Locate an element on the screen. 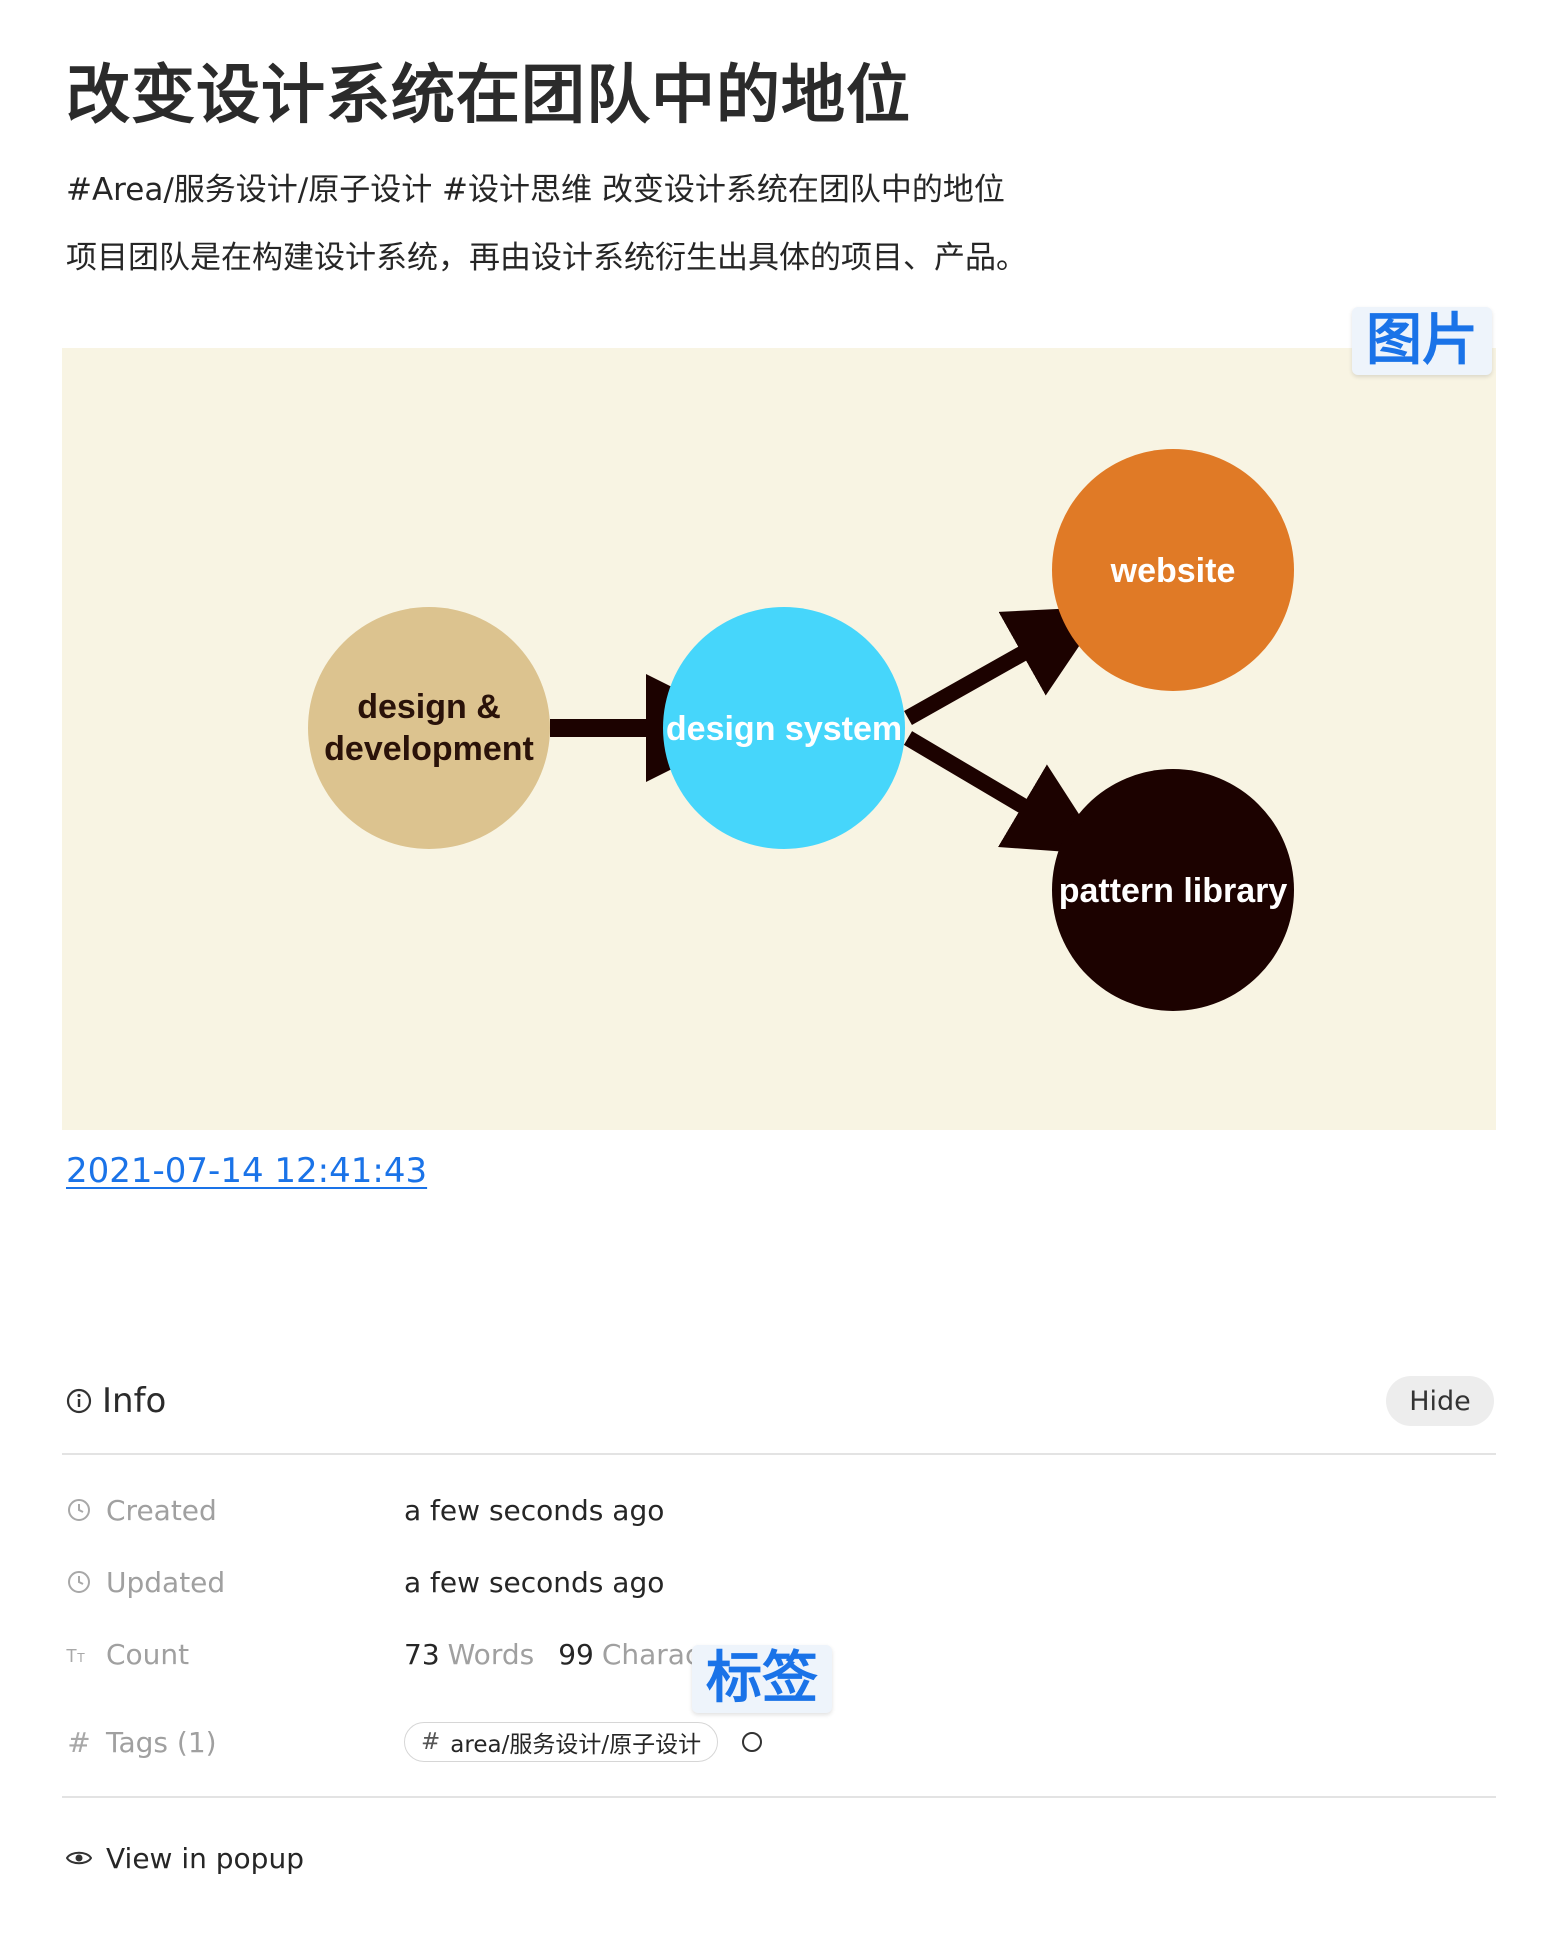  label-website: website is located at coordinates (1173, 571).